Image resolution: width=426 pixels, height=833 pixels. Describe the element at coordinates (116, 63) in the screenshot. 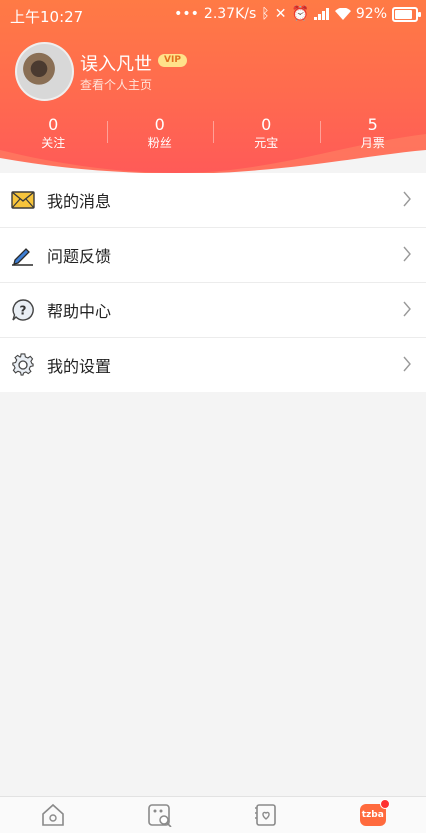

I see `username: 误入凡世` at that location.